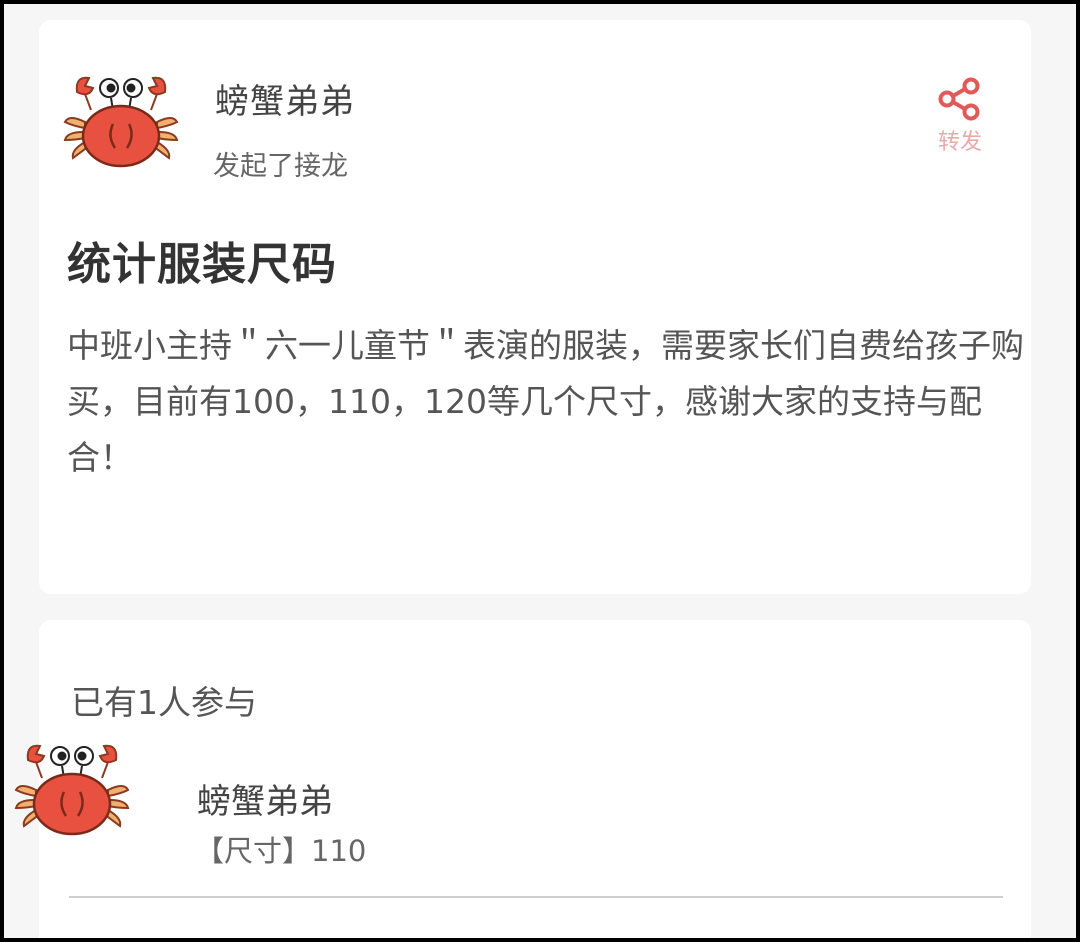 The height and width of the screenshot is (942, 1080). What do you see at coordinates (164, 702) in the screenshot?
I see `participant-count: 已有1人参与` at bounding box center [164, 702].